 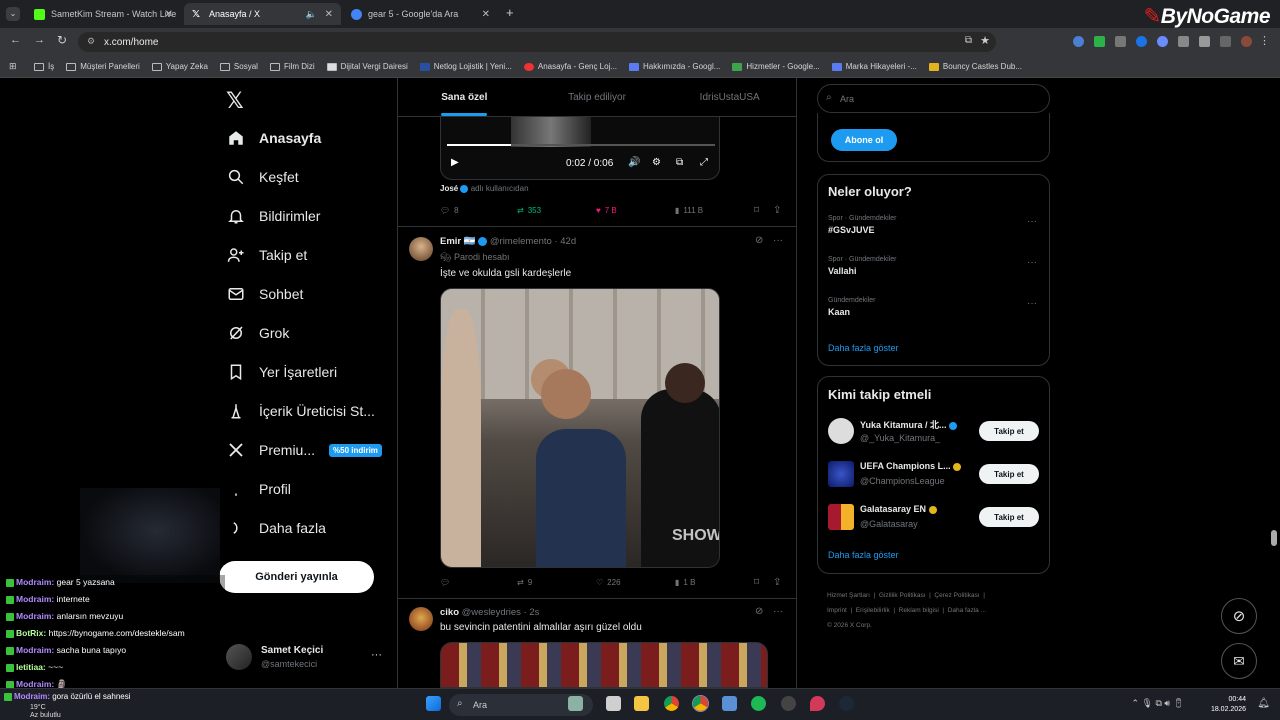 What do you see at coordinates (1264, 40) in the screenshot?
I see `browser-menu-icon: ⋮` at bounding box center [1264, 40].